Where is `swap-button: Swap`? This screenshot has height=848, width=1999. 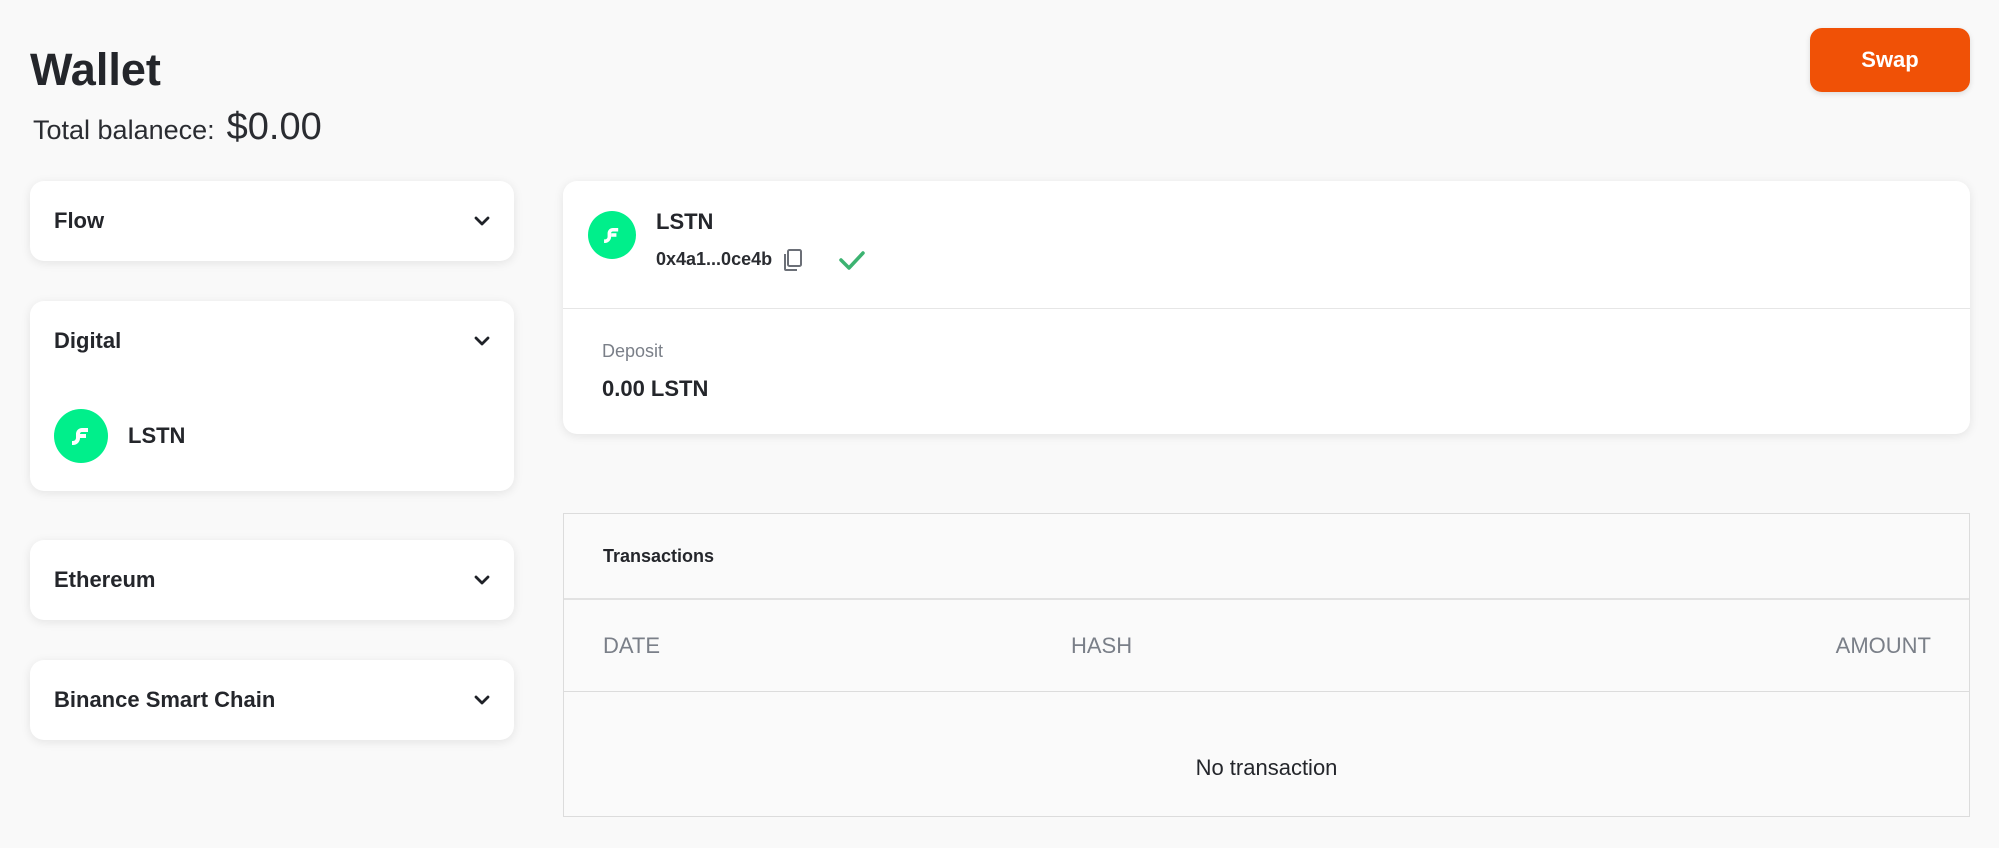
swap-button: Swap is located at coordinates (1890, 60).